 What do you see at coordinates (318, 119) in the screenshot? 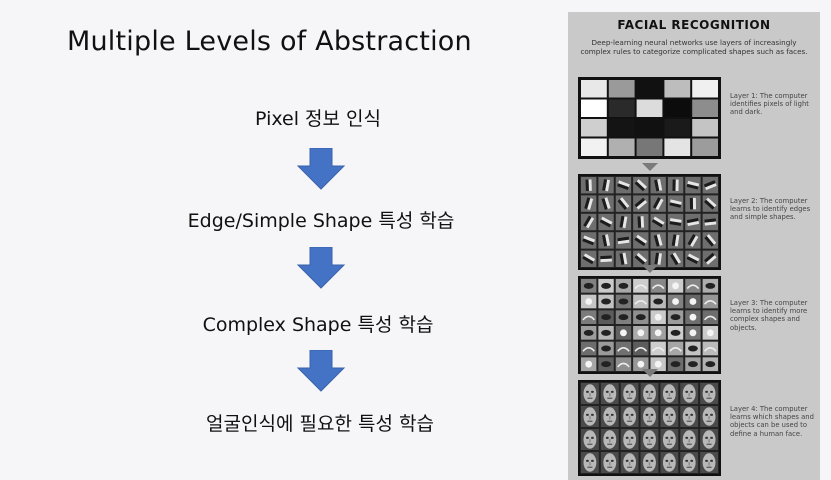
I see `step-pixel-recognition: Pixel 정보 인식` at bounding box center [318, 119].